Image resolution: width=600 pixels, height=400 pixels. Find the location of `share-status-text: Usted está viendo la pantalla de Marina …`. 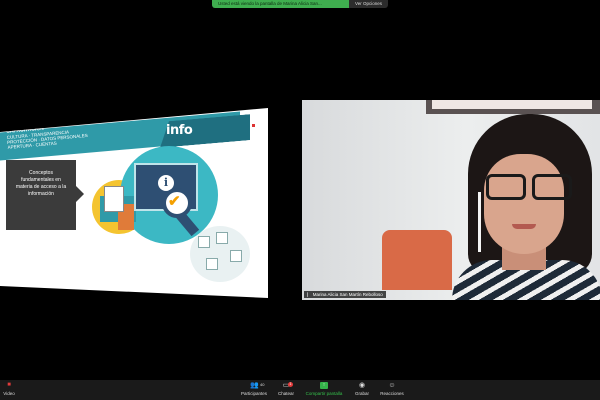

share-status-text: Usted está viendo la pantalla de Marina … is located at coordinates (280, 4).